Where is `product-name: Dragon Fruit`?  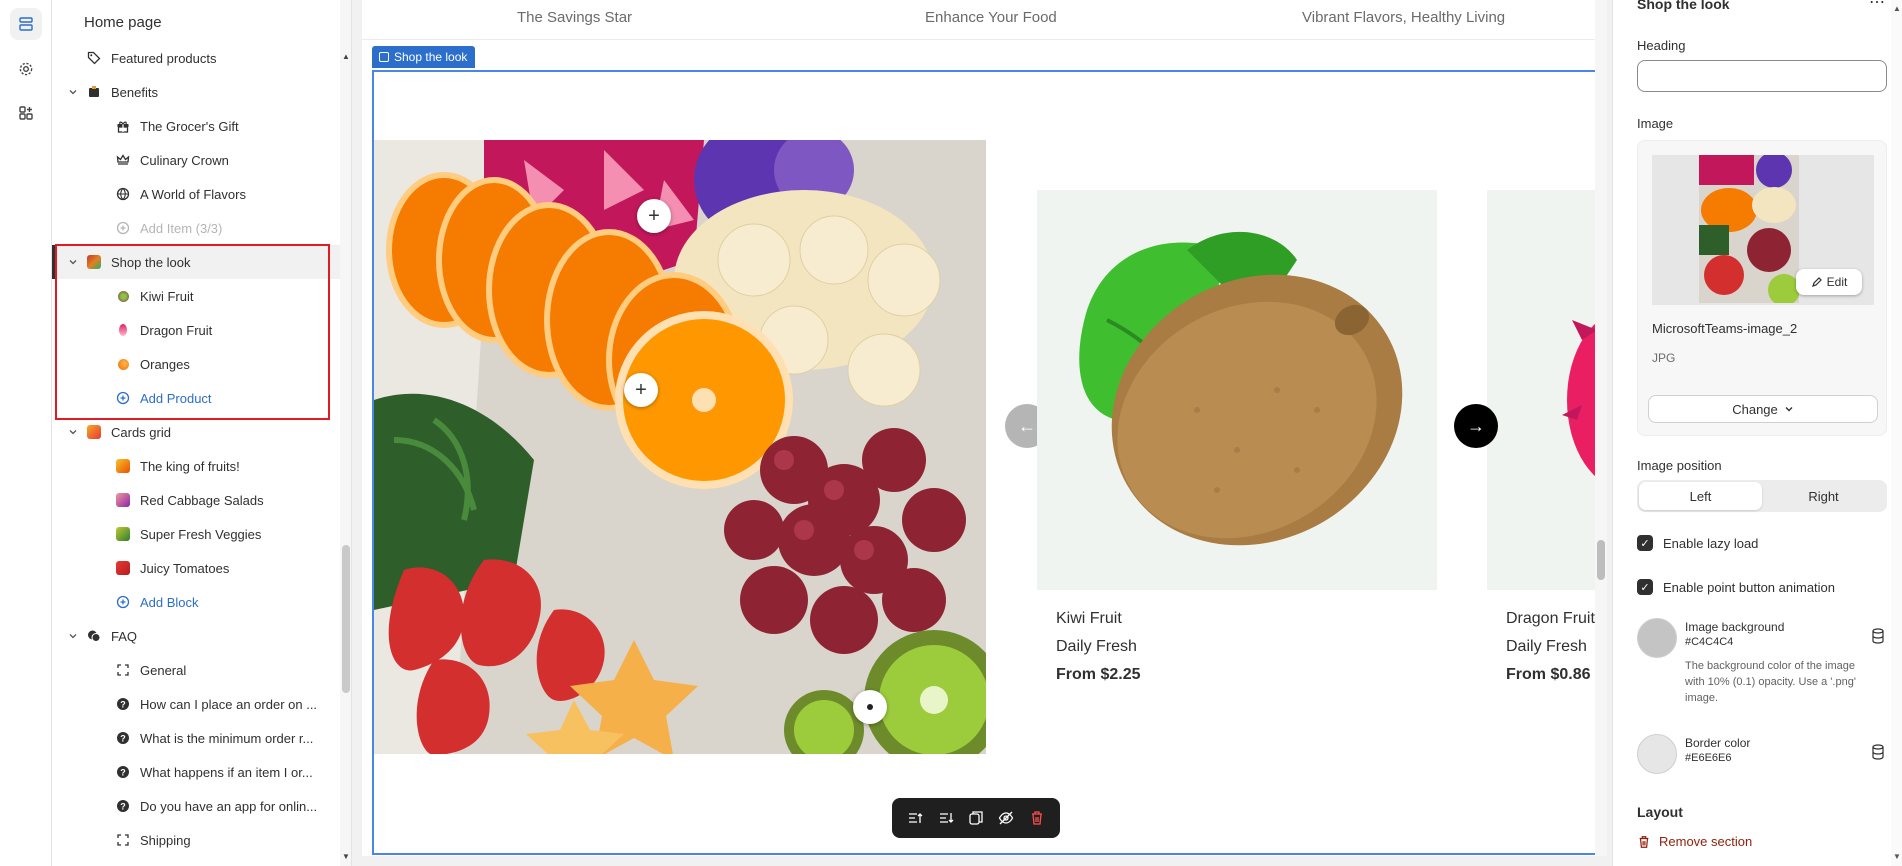
product-name: Dragon Fruit is located at coordinates (1550, 619).